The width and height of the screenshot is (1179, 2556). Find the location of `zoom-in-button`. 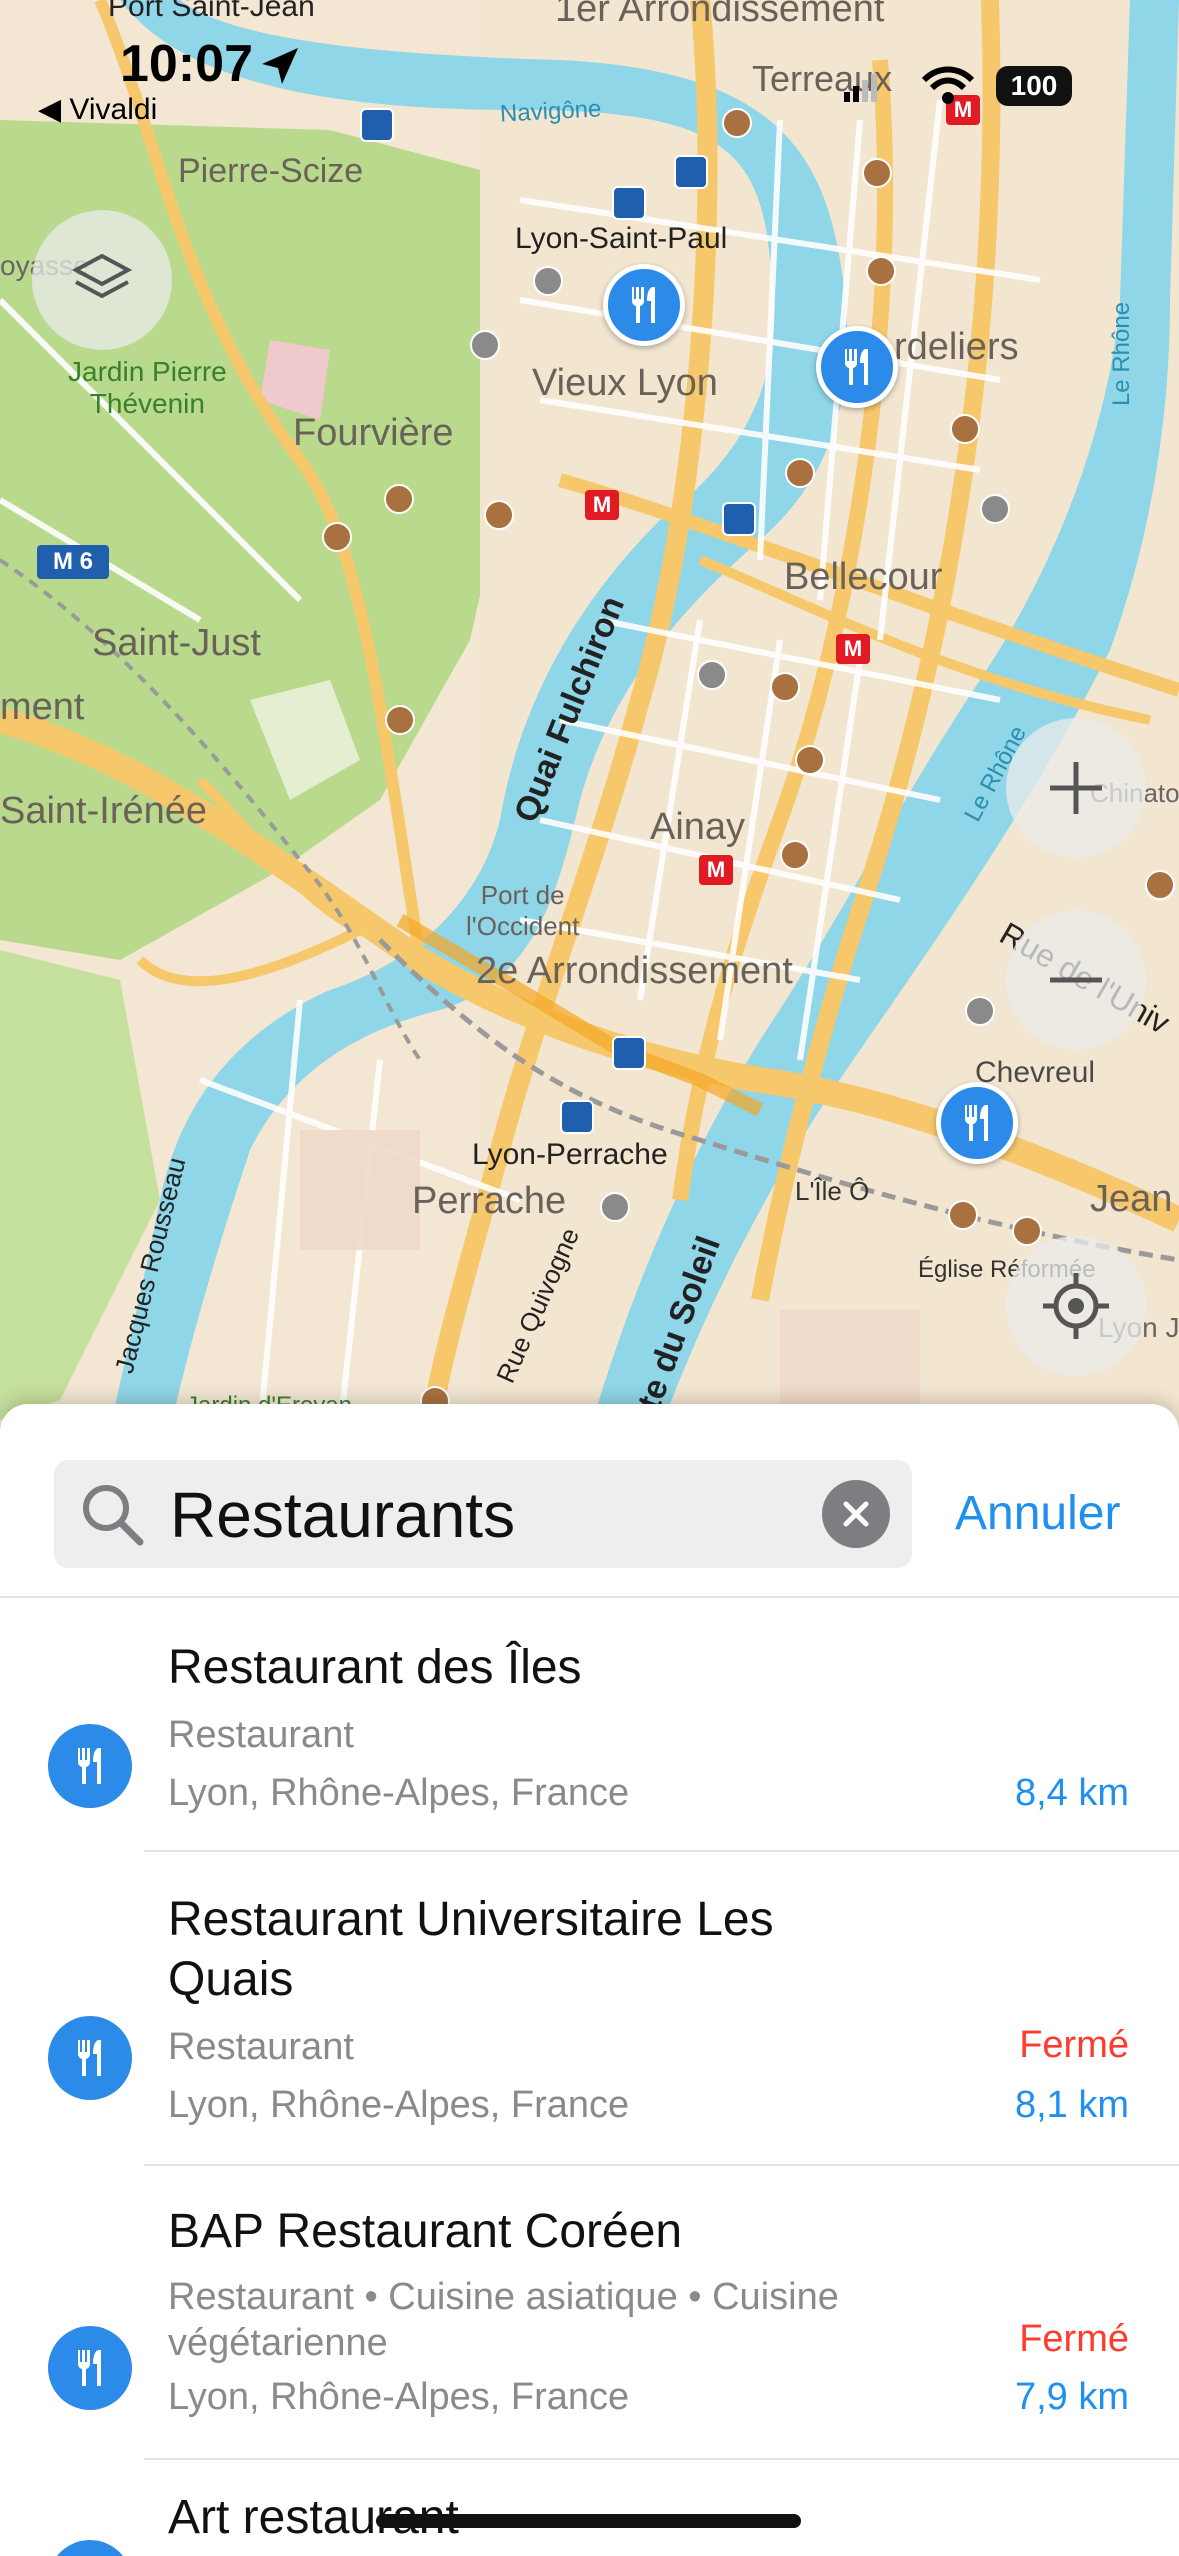

zoom-in-button is located at coordinates (1076, 788).